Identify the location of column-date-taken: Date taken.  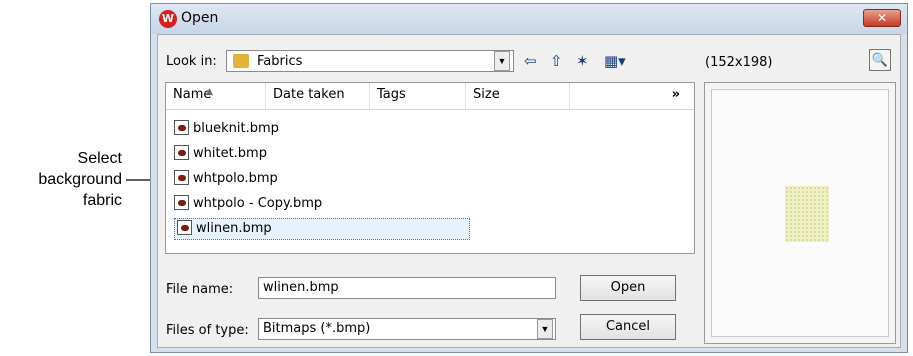
(318, 96).